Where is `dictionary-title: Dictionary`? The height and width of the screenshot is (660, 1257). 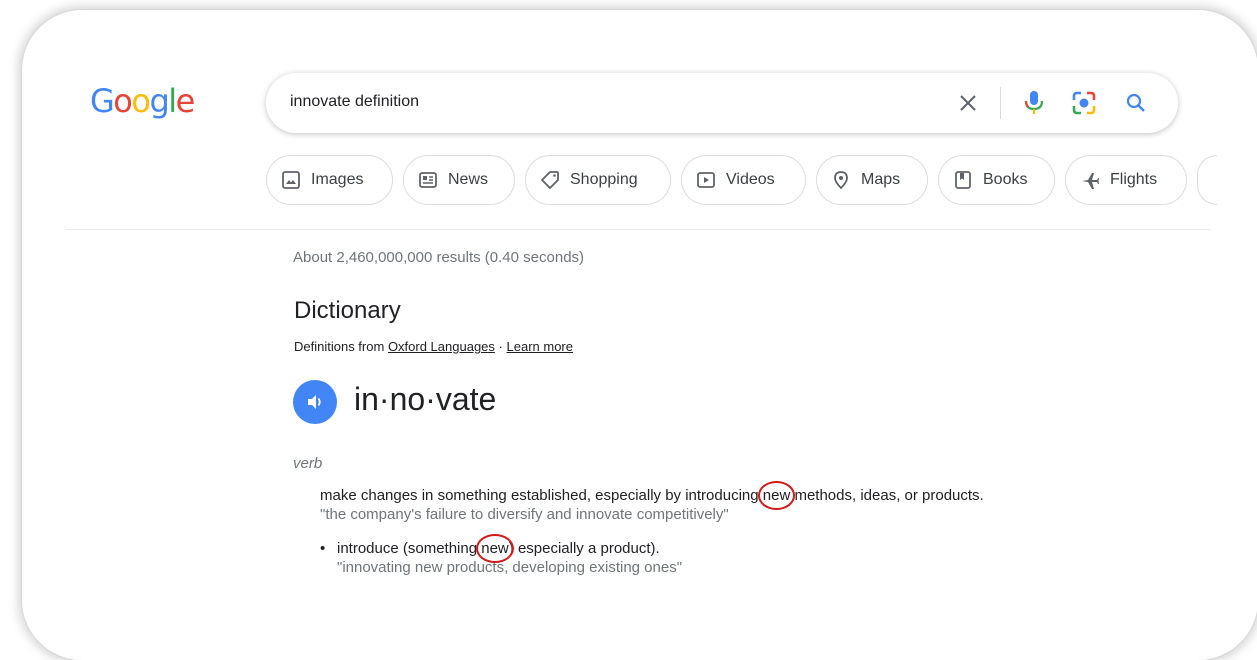
dictionary-title: Dictionary is located at coordinates (347, 310).